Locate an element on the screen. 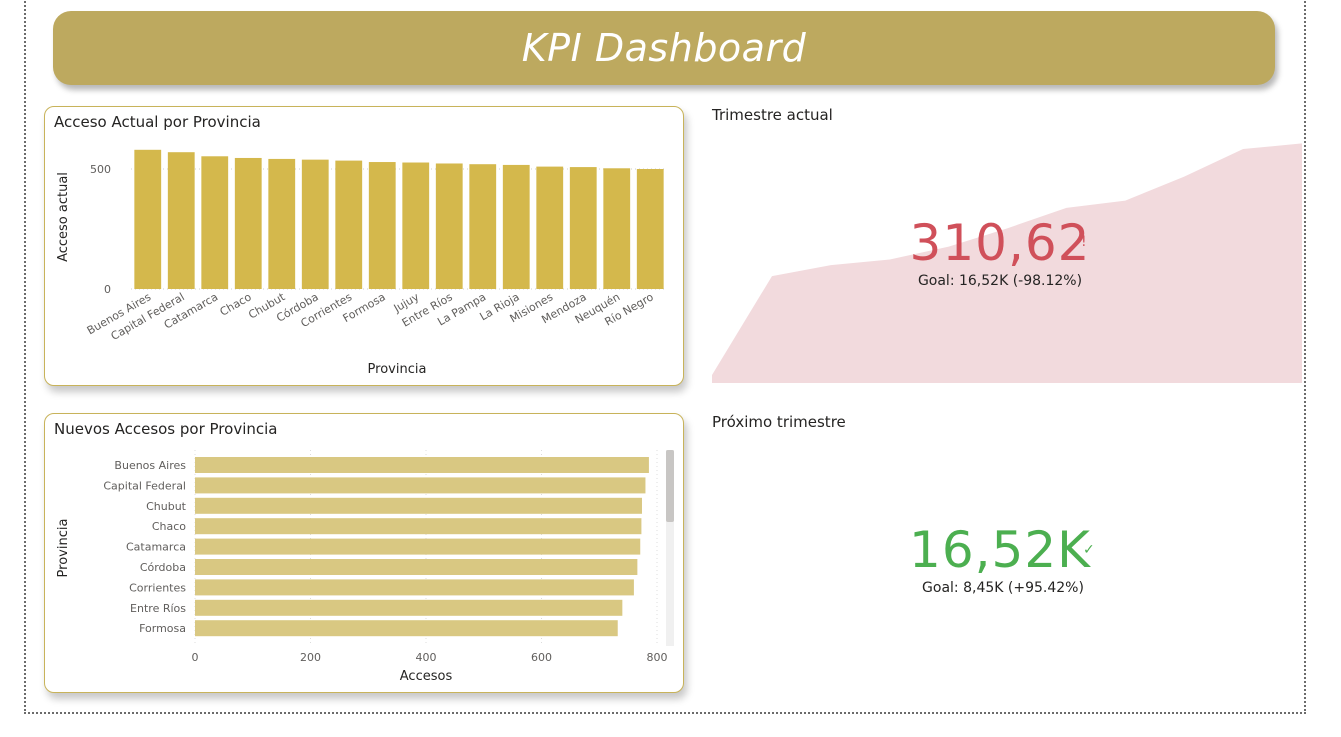 This screenshot has width=1341, height=737. kpi-value-next: 16,52K is located at coordinates (1000, 550).